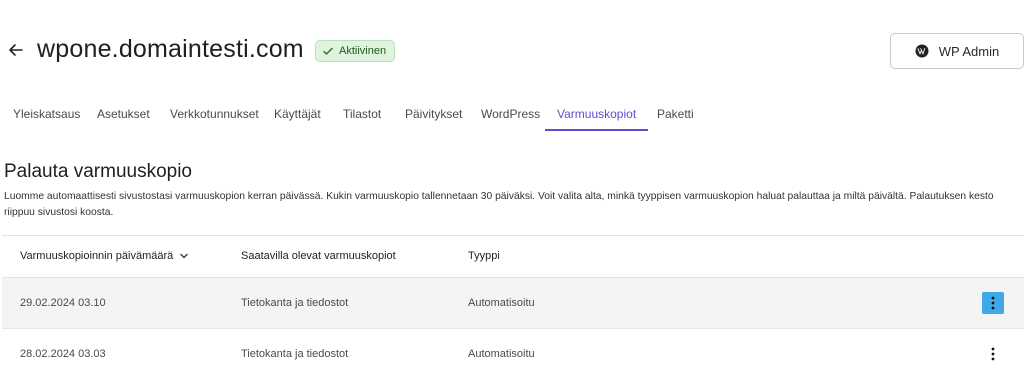 The height and width of the screenshot is (376, 1024). What do you see at coordinates (596, 115) in the screenshot?
I see `tab-varmuuskopiot: Varmuuskopiot` at bounding box center [596, 115].